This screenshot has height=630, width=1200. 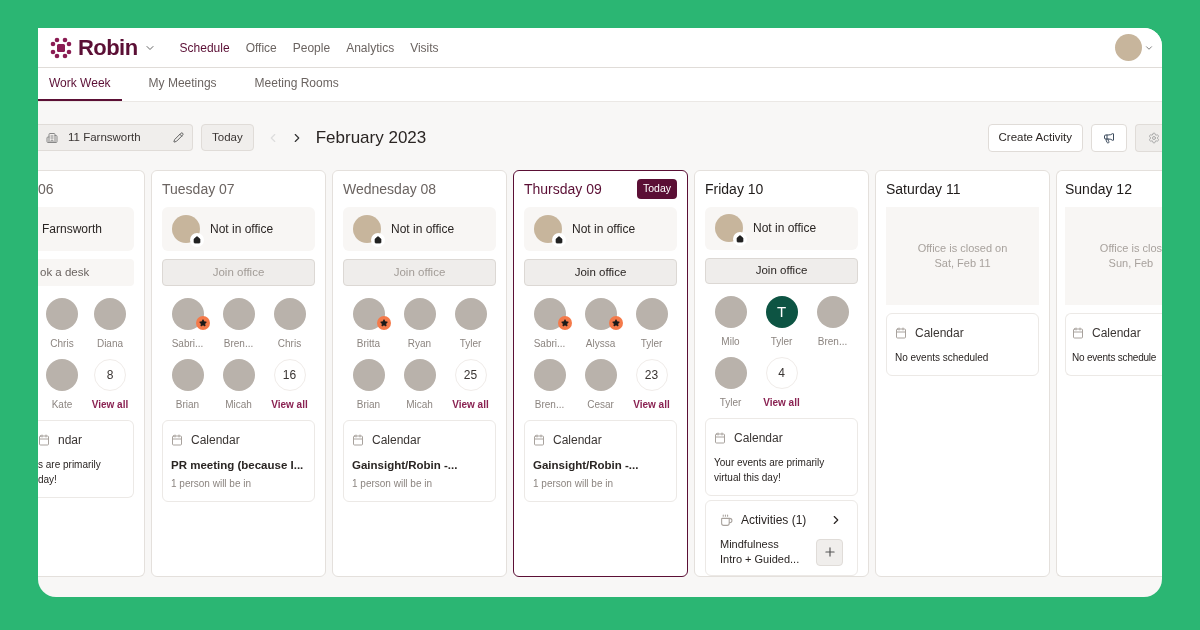 I want to click on settings-button, so click(x=1148, y=137).